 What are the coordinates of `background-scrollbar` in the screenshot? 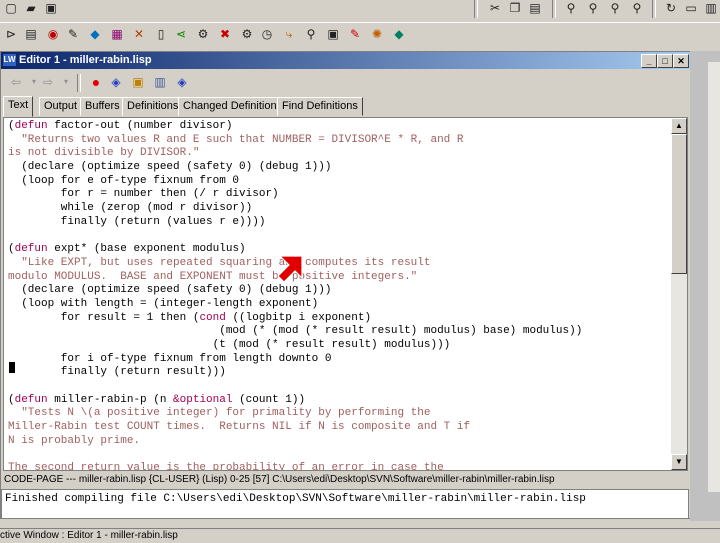 It's located at (714, 277).